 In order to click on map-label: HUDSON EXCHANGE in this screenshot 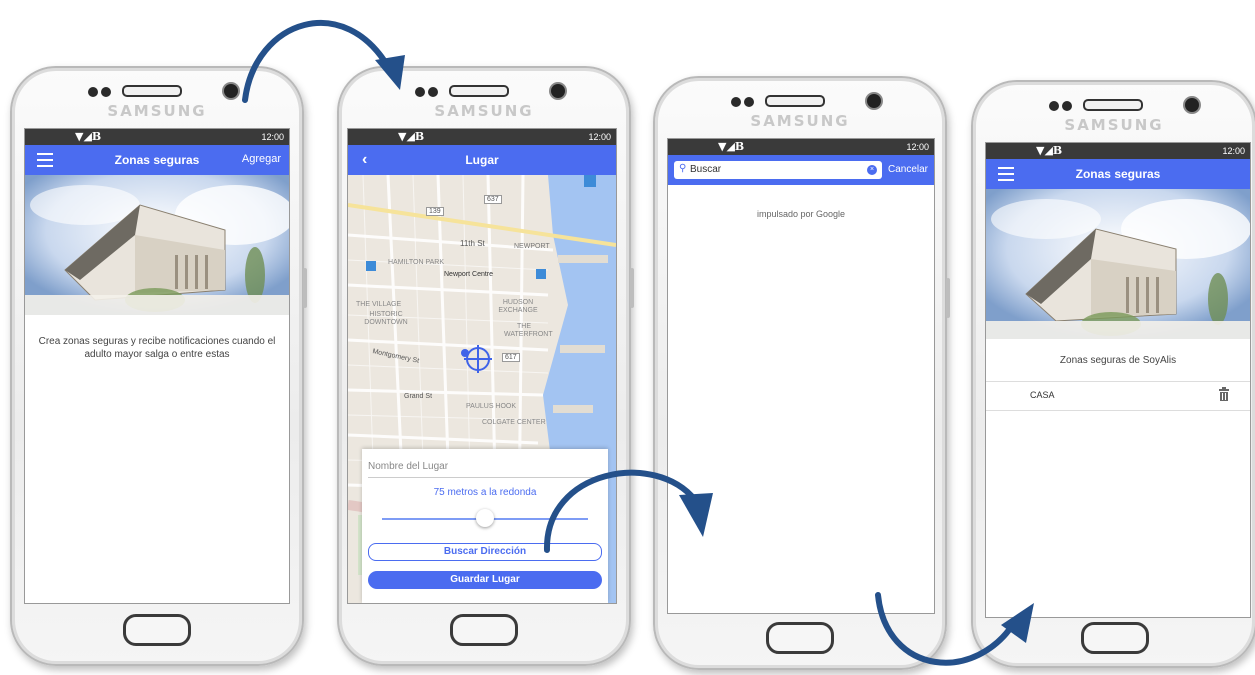, I will do `click(518, 306)`.